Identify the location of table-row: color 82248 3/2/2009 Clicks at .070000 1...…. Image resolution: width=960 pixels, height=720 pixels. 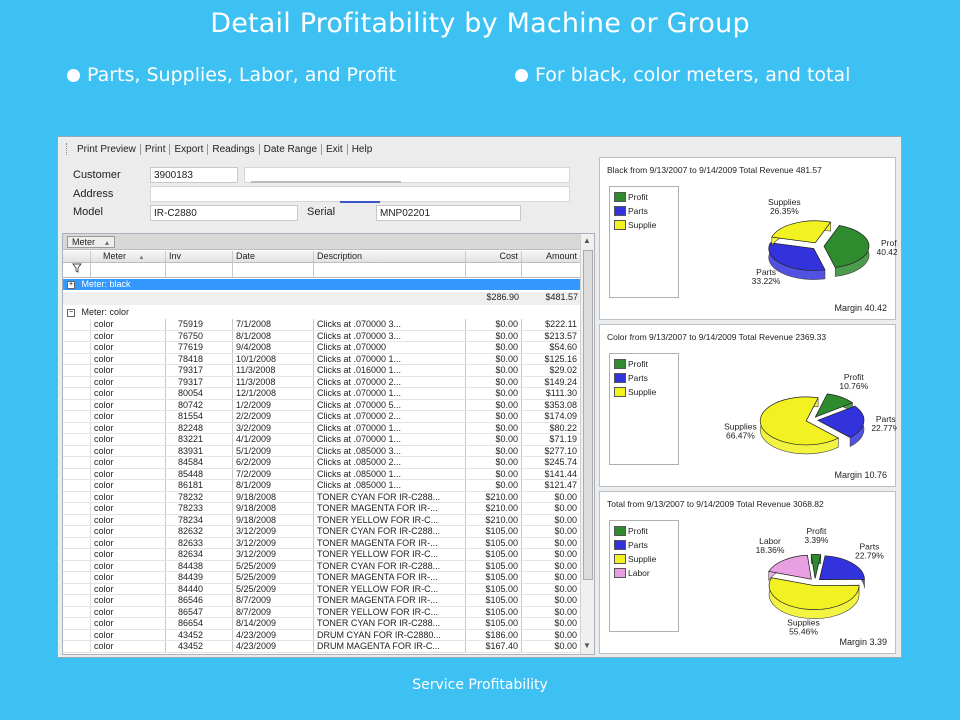
(322, 428).